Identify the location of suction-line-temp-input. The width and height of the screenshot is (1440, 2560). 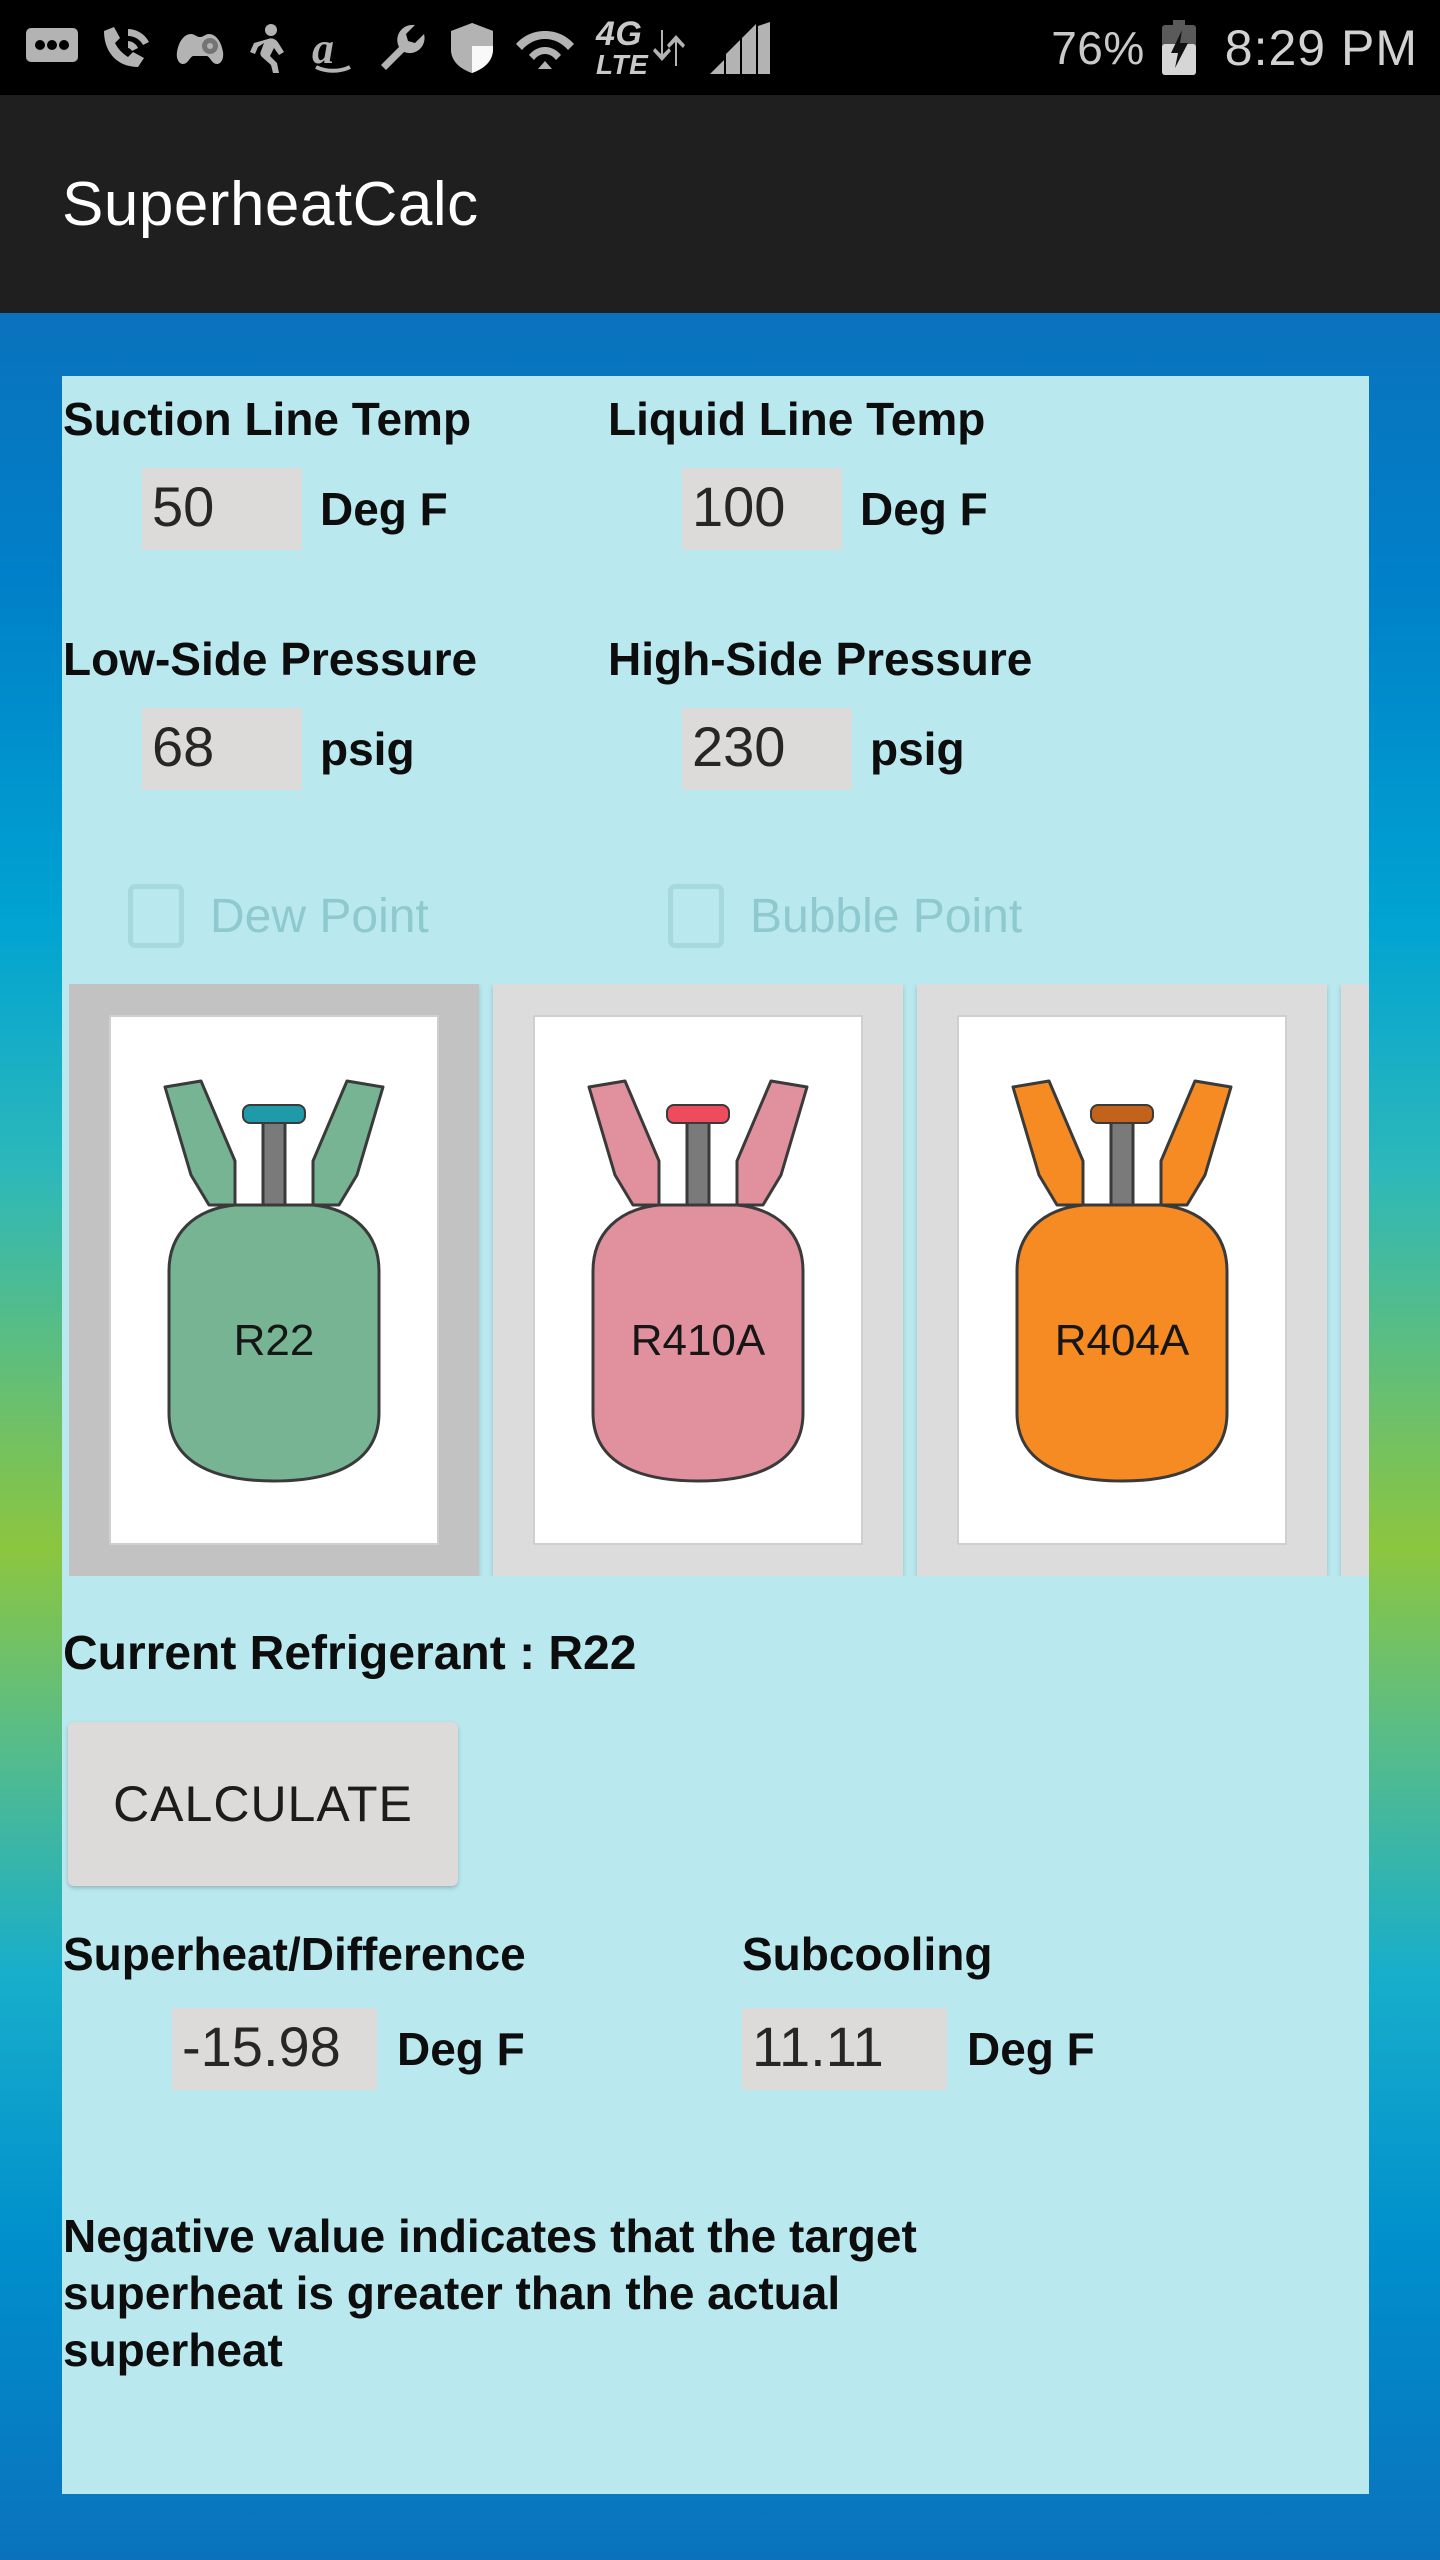
(222, 509).